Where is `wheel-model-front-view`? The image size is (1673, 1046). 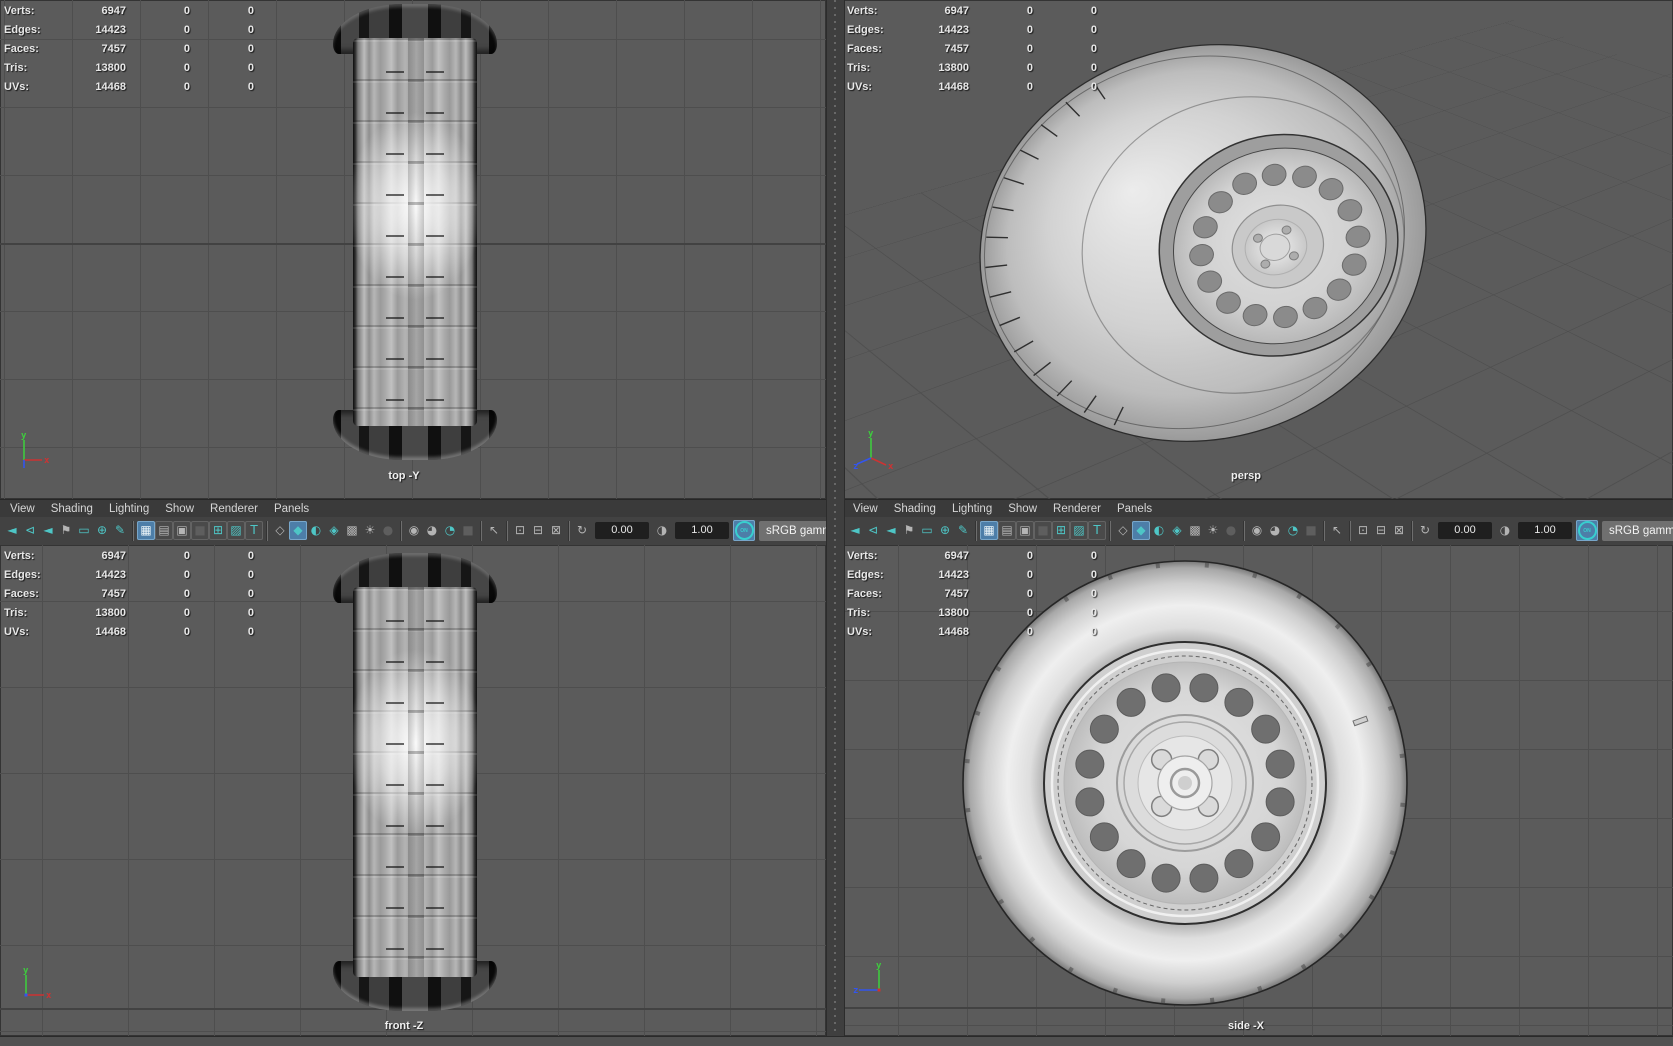
wheel-model-front-view is located at coordinates (415, 782).